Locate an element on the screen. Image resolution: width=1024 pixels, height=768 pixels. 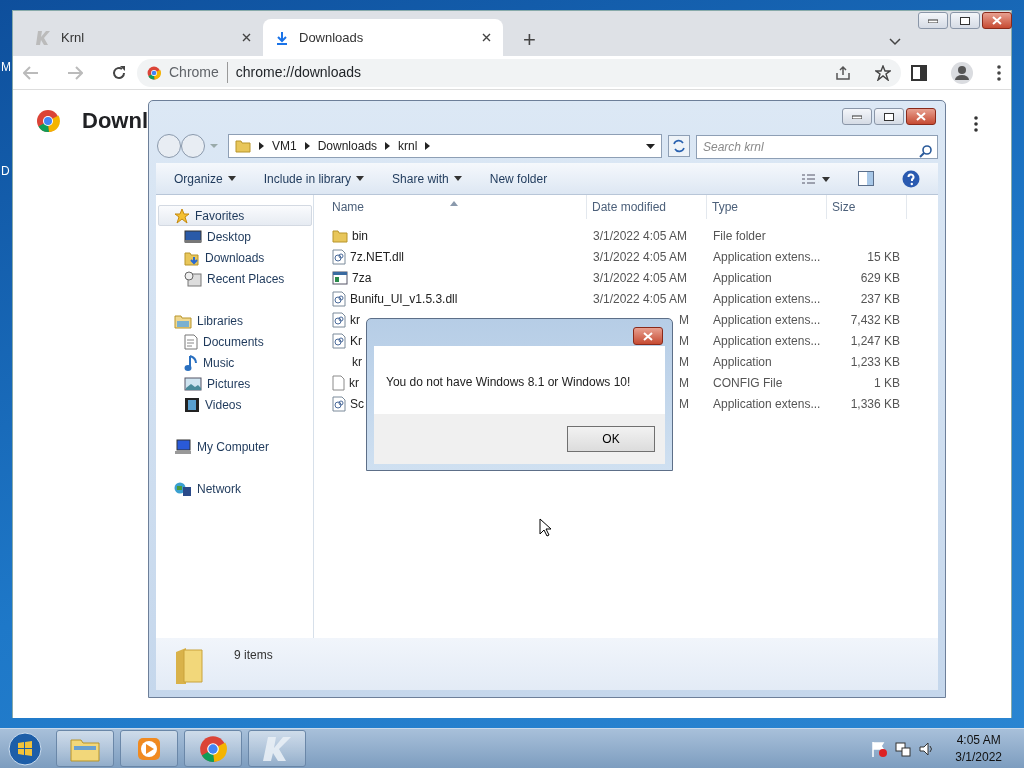
refresh-icon is located at coordinates (679, 146).